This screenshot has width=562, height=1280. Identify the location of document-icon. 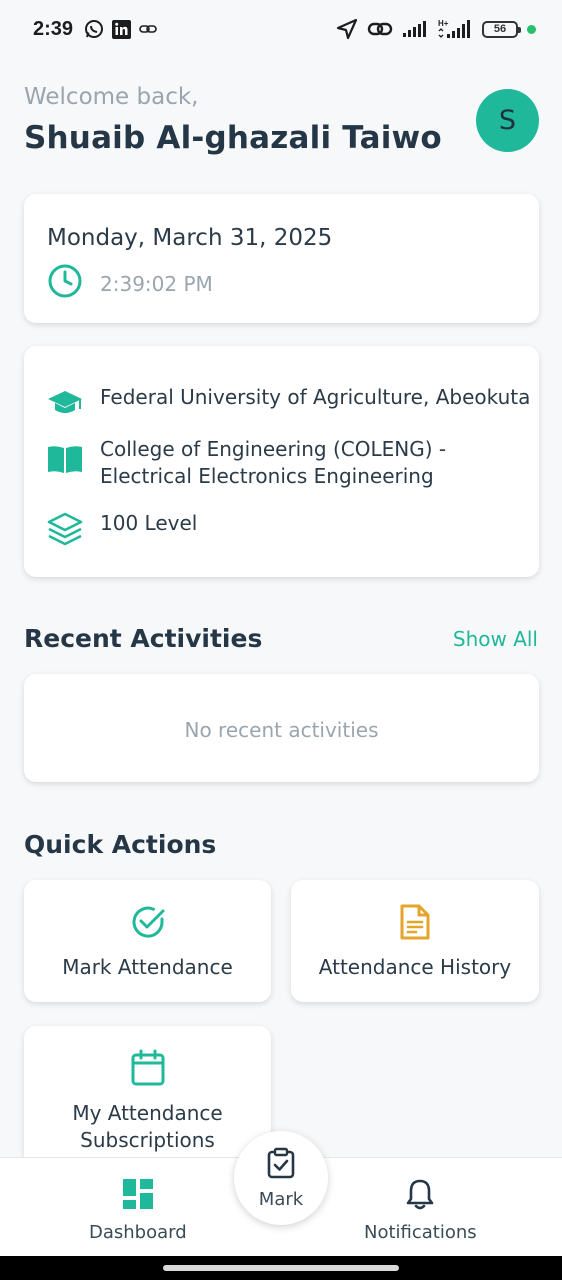
(415, 922).